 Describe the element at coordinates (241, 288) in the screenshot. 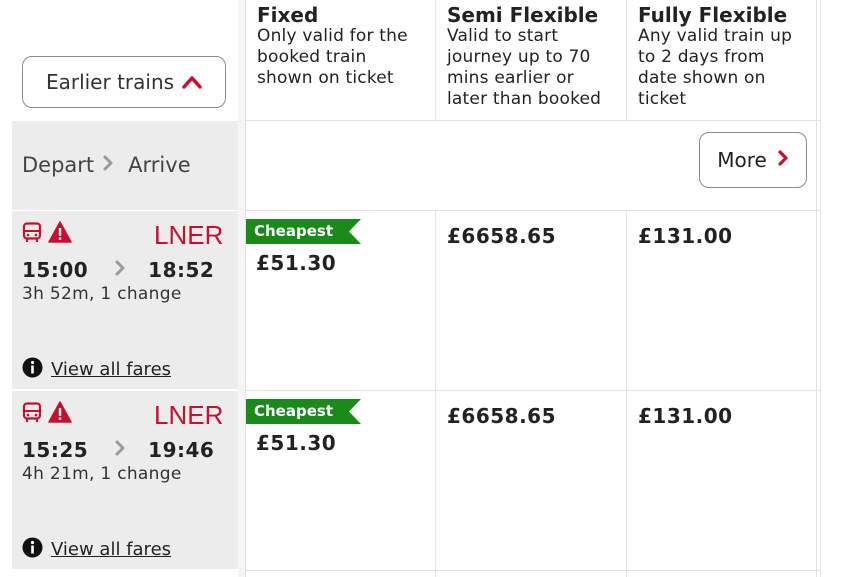

I see `column-gutter` at that location.